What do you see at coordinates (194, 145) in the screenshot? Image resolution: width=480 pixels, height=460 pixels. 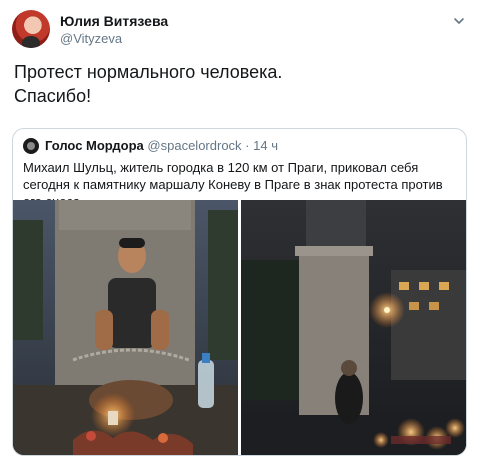 I see `quoted-author-handle: @spacelordrock` at bounding box center [194, 145].